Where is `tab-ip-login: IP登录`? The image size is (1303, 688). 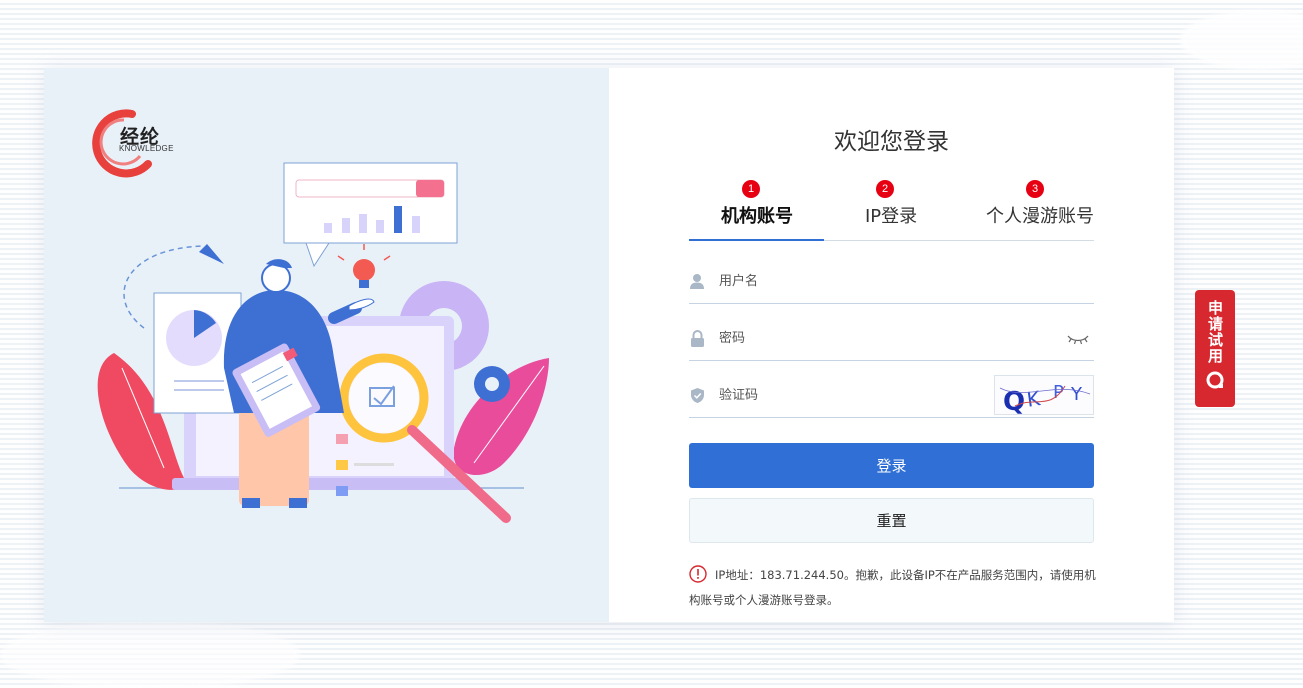 tab-ip-login: IP登录 is located at coordinates (891, 215).